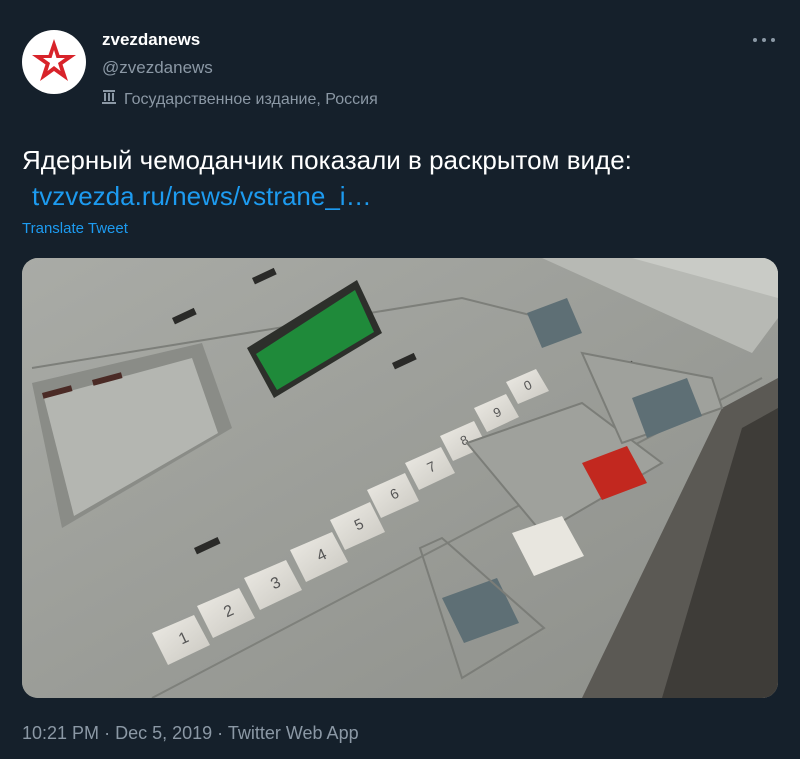 This screenshot has height=759, width=800. What do you see at coordinates (109, 99) in the screenshot?
I see `state-media-icon` at bounding box center [109, 99].